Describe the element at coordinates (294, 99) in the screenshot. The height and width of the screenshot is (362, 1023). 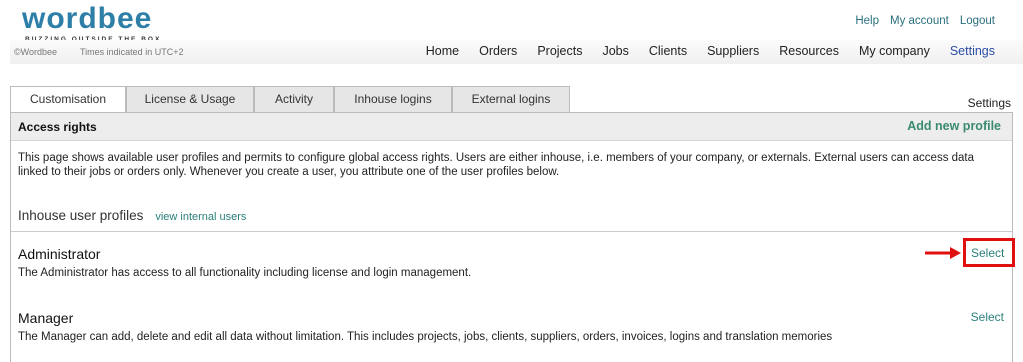
I see `tab-activity: Activity` at that location.